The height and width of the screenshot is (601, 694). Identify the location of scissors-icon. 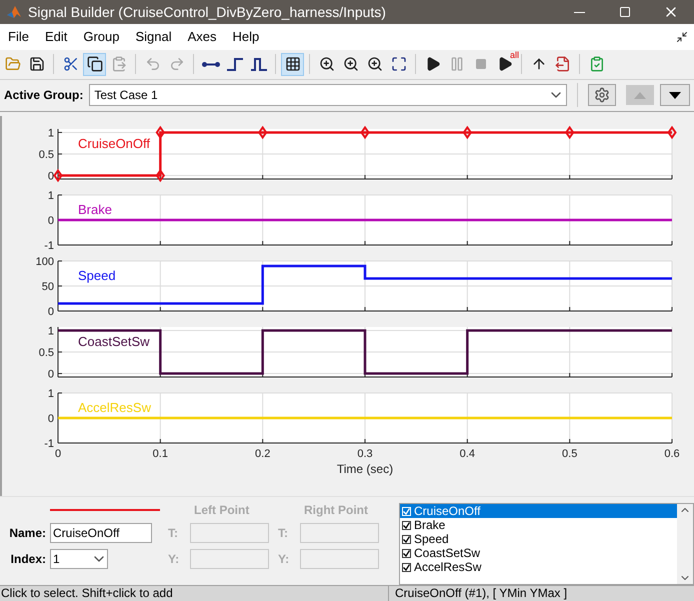
(70, 64).